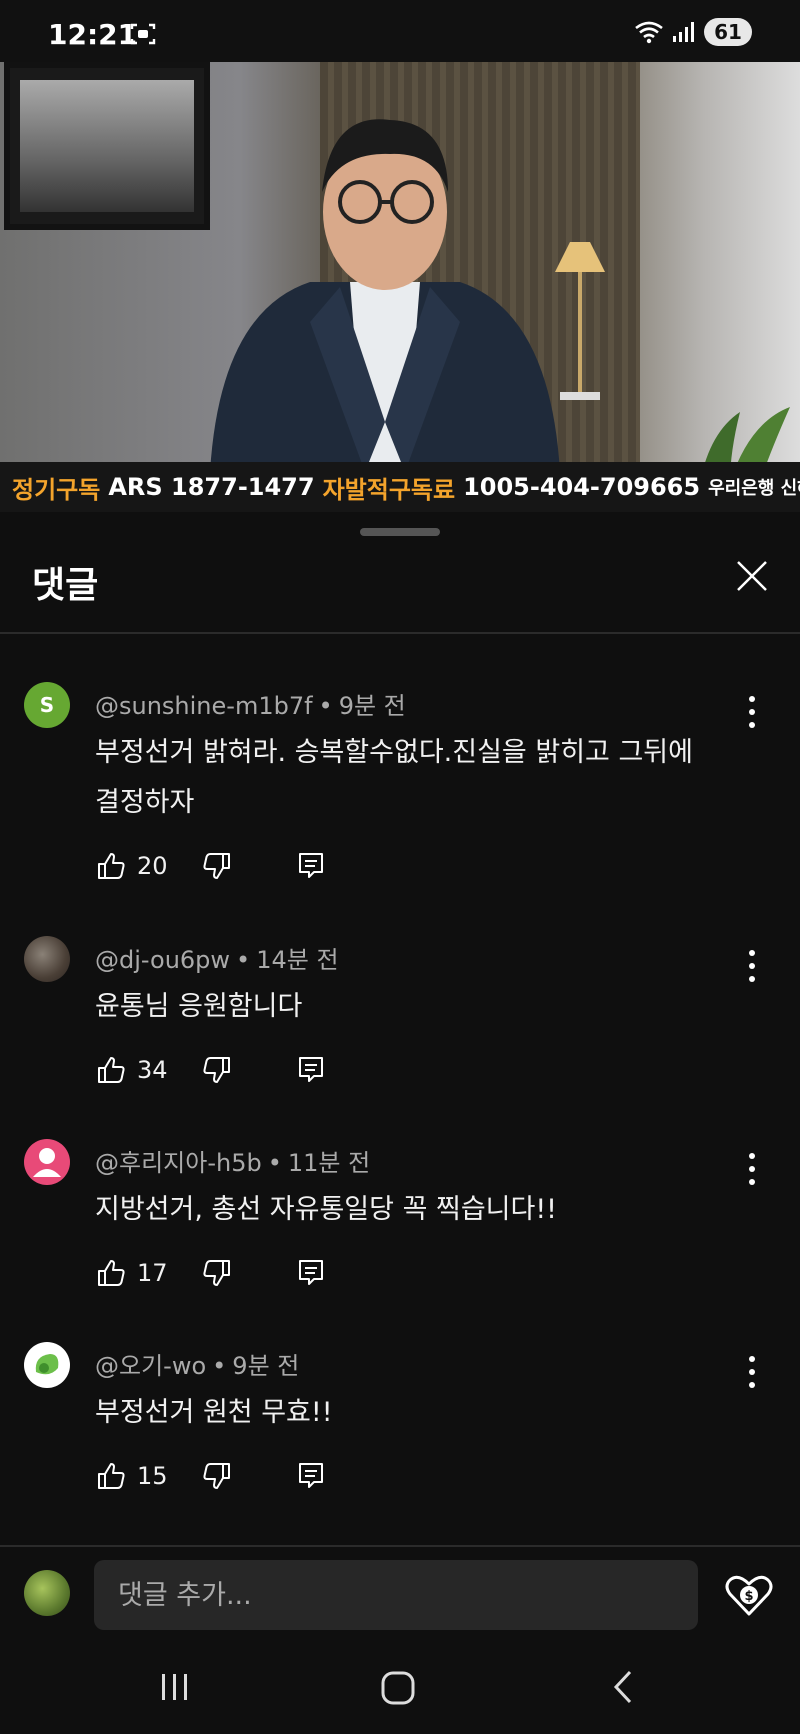  I want to click on ticker-bank-name: 우리은행 신혜식, so click(754, 488).